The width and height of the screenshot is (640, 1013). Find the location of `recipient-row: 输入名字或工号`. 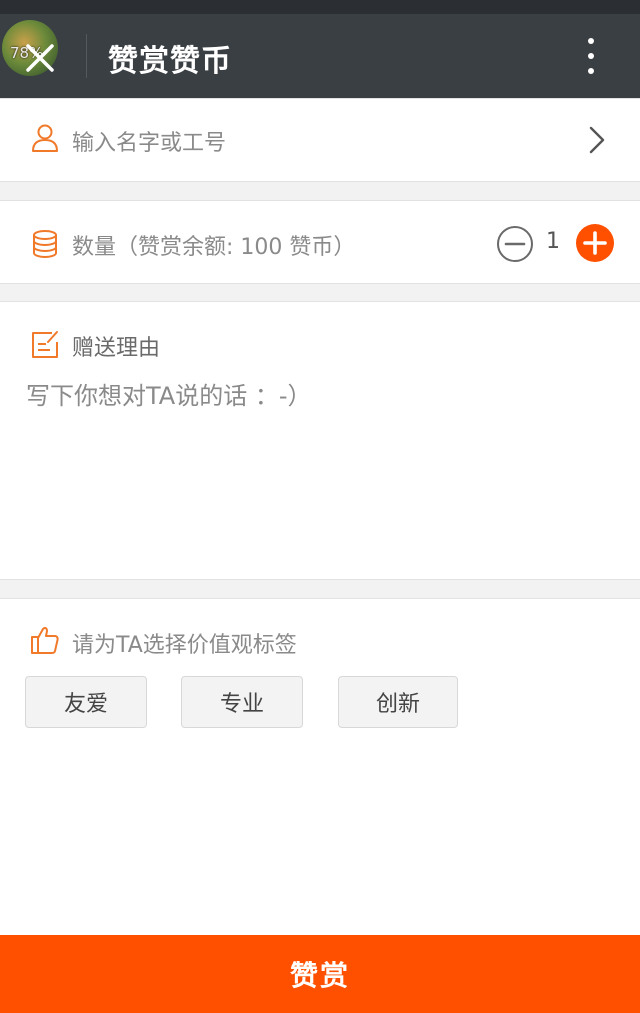

recipient-row: 输入名字或工号 is located at coordinates (320, 140).